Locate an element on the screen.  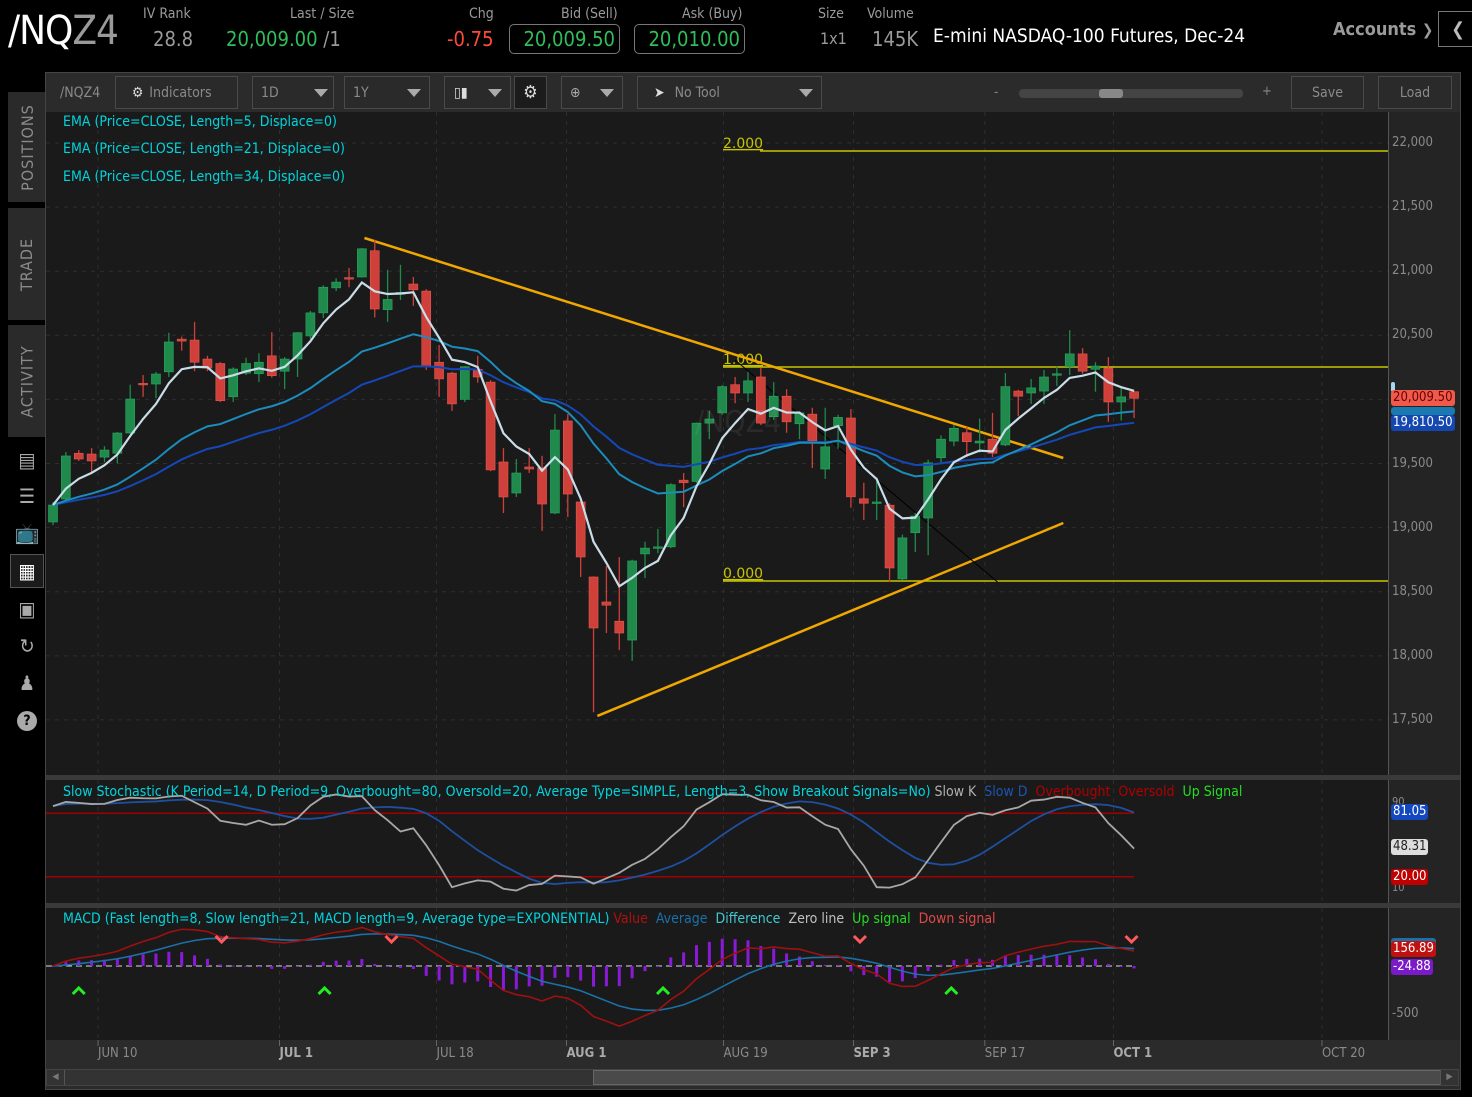
price-tick-label: 18,000 is located at coordinates (1412, 655).